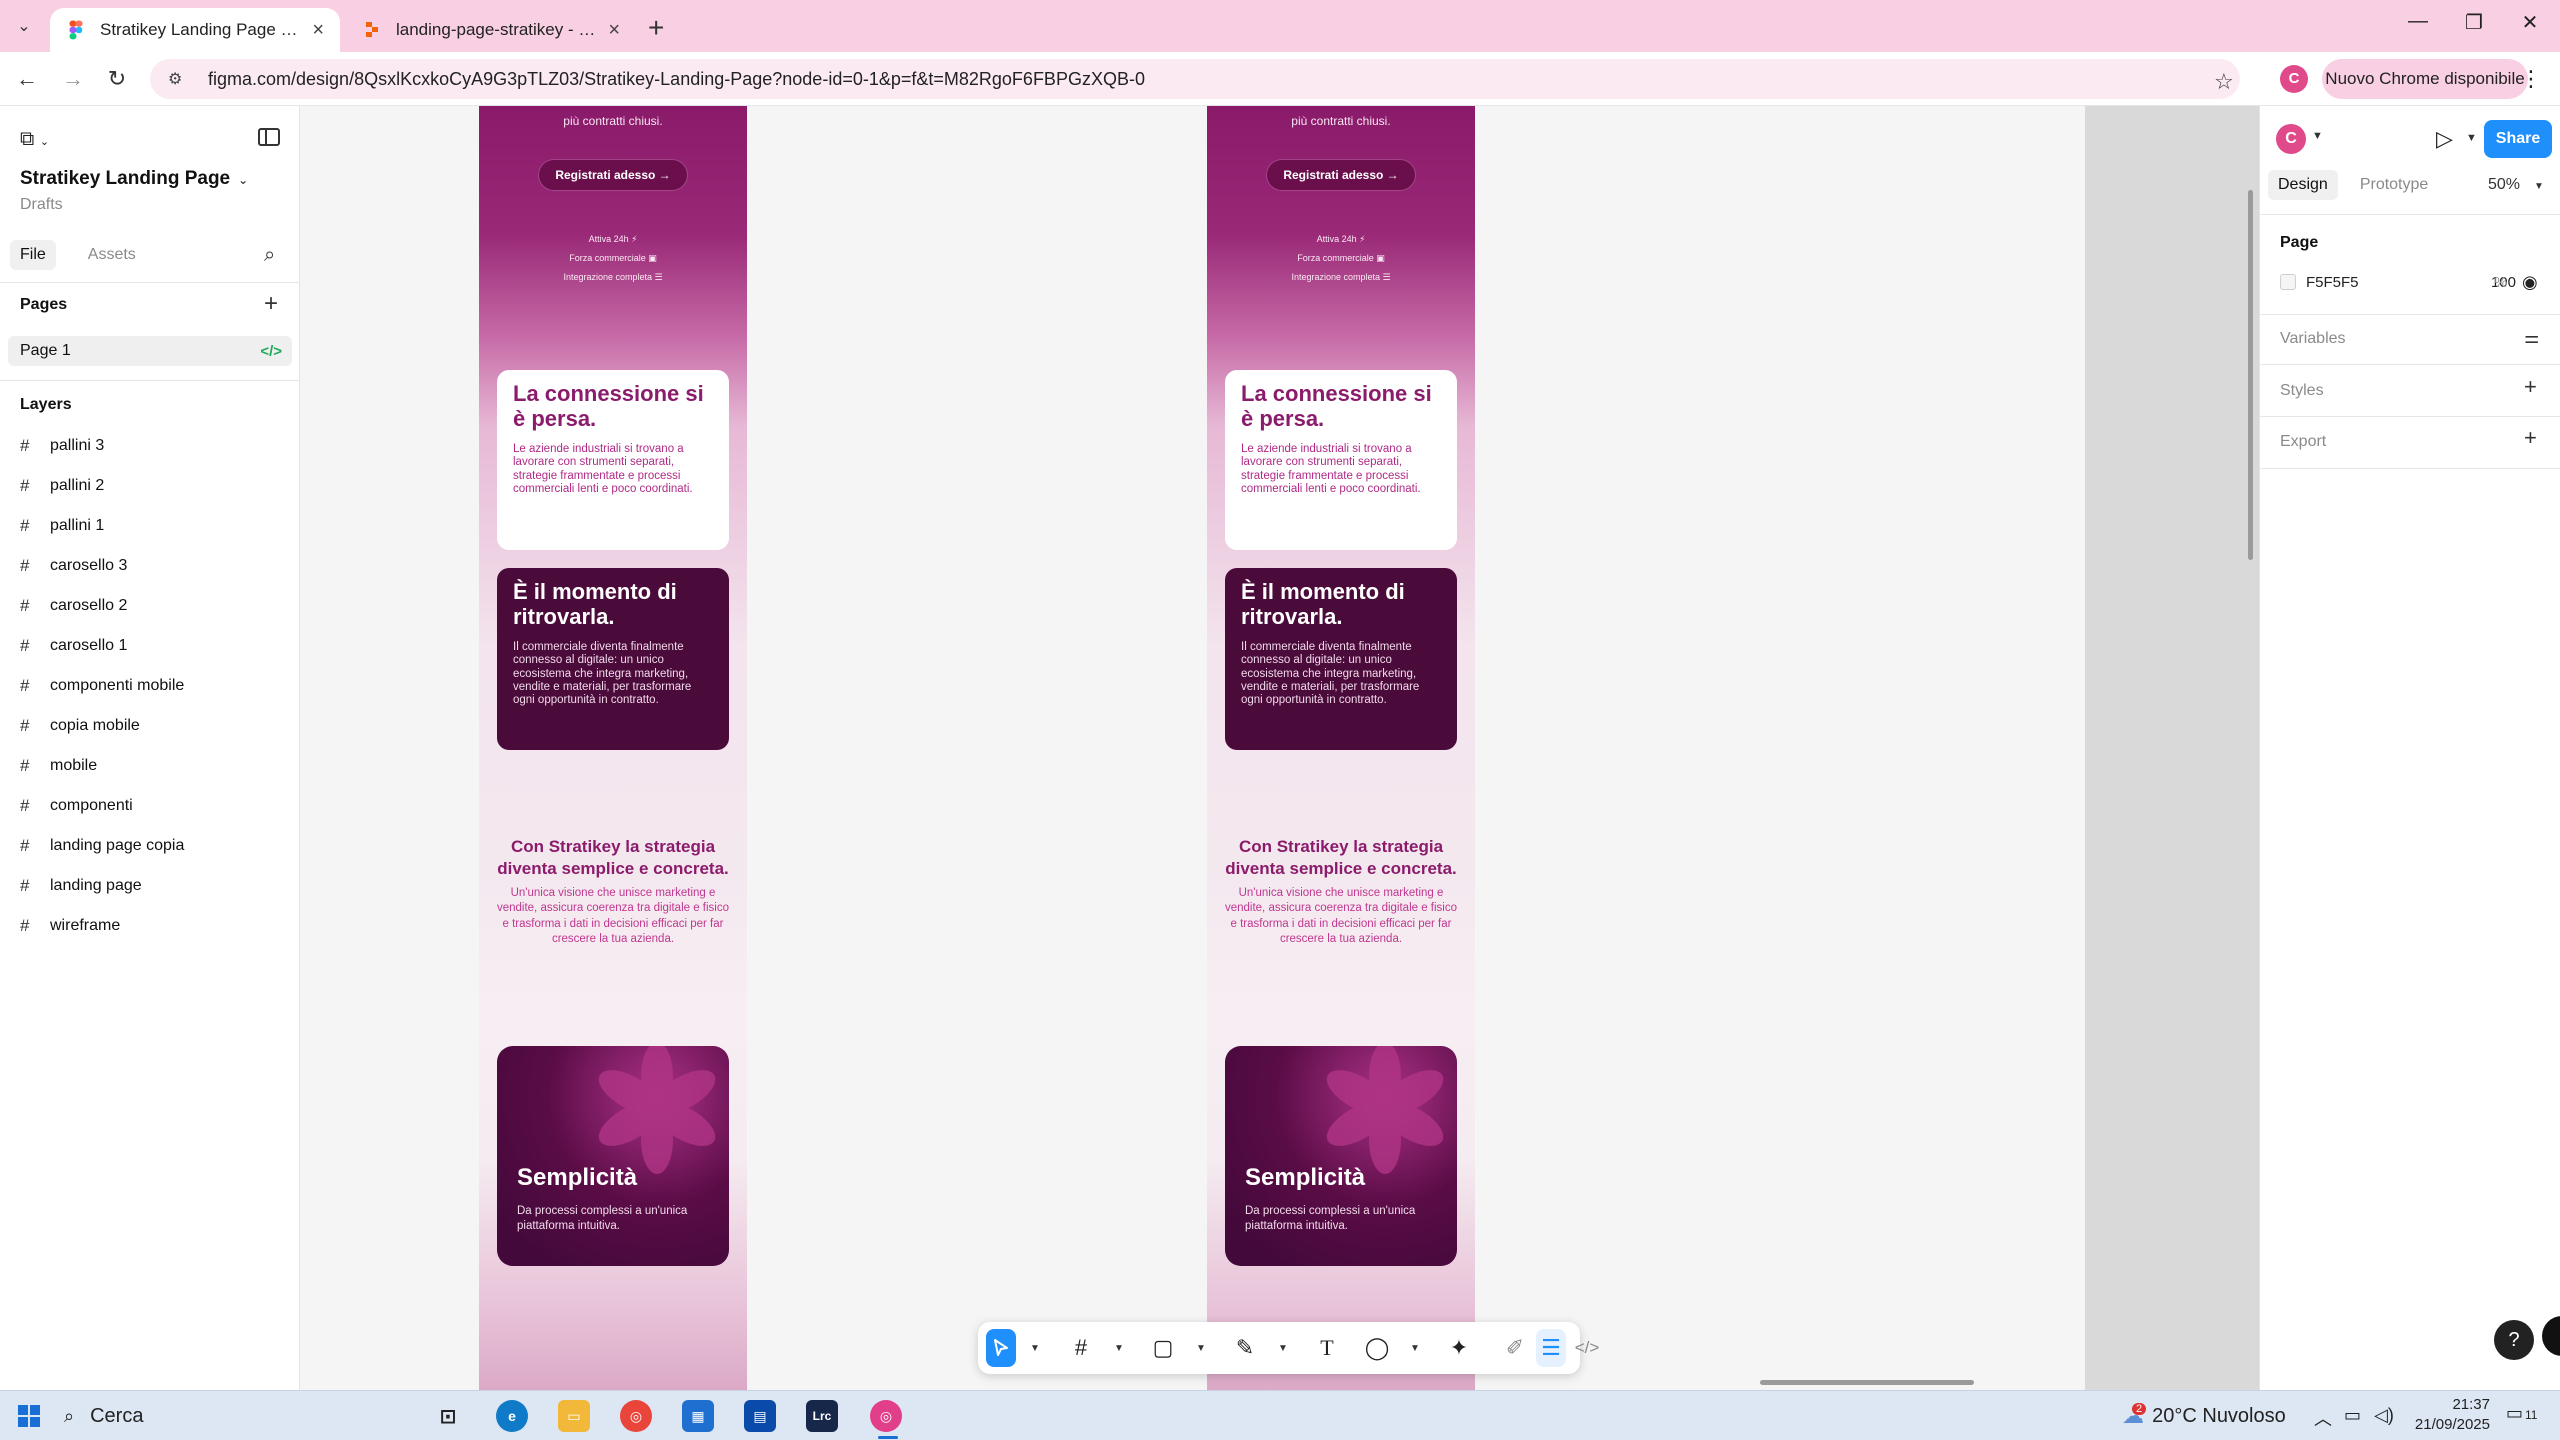  I want to click on design-mode-icon: ☰, so click(1551, 1348).